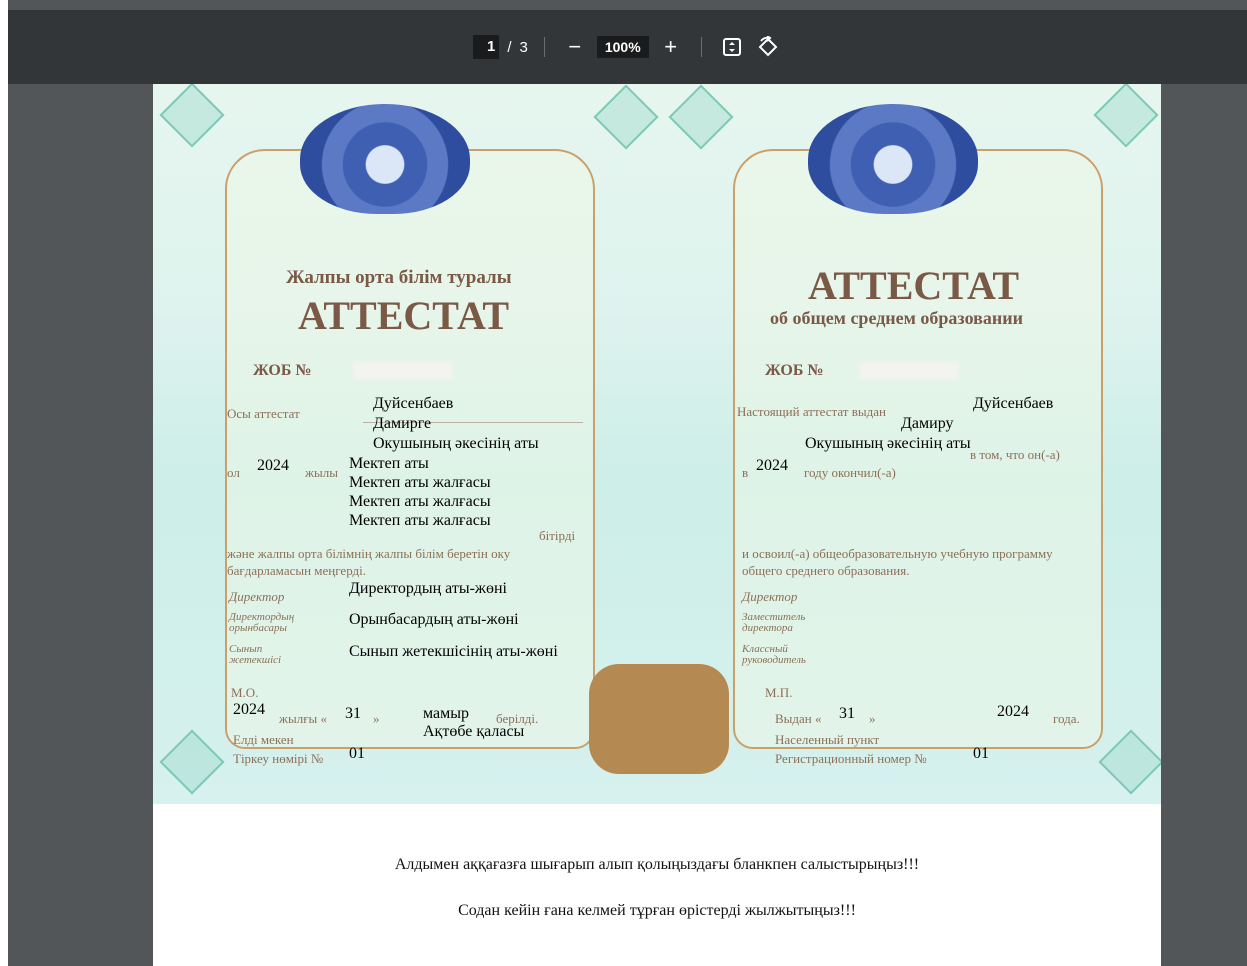  Describe the element at coordinates (420, 501) in the screenshot. I see `left-school-3: Мектеп аты жалғасы` at that location.